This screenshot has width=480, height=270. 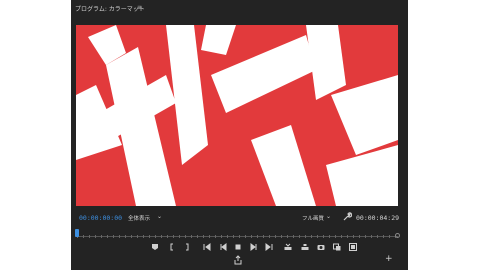 I want to click on panel-title: プログラム: カラーマット, so click(x=110, y=8).